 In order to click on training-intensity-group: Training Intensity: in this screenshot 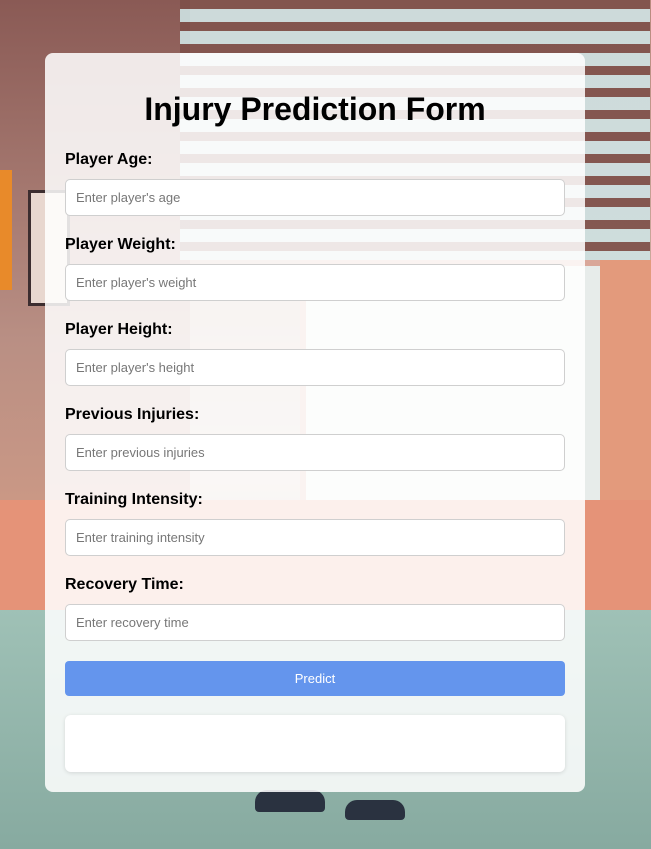, I will do `click(315, 523)`.